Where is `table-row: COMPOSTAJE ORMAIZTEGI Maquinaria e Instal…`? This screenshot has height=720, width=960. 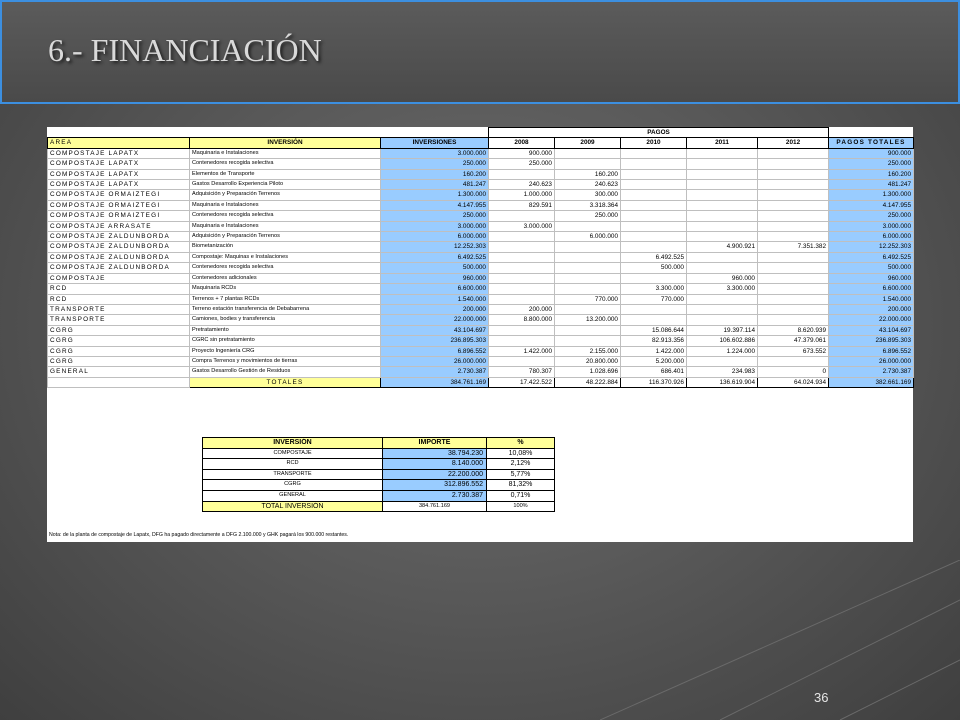
table-row: COMPOSTAJE ORMAIZTEGI Maquinaria e Instal… is located at coordinates (481, 205).